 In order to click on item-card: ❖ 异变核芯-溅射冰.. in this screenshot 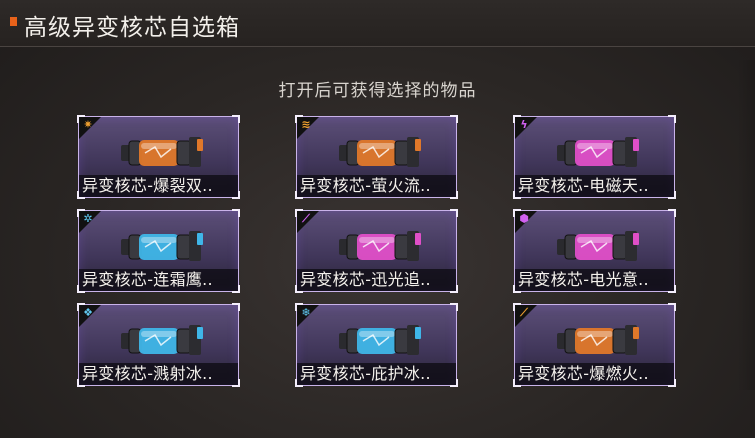, I will do `click(158, 345)`.